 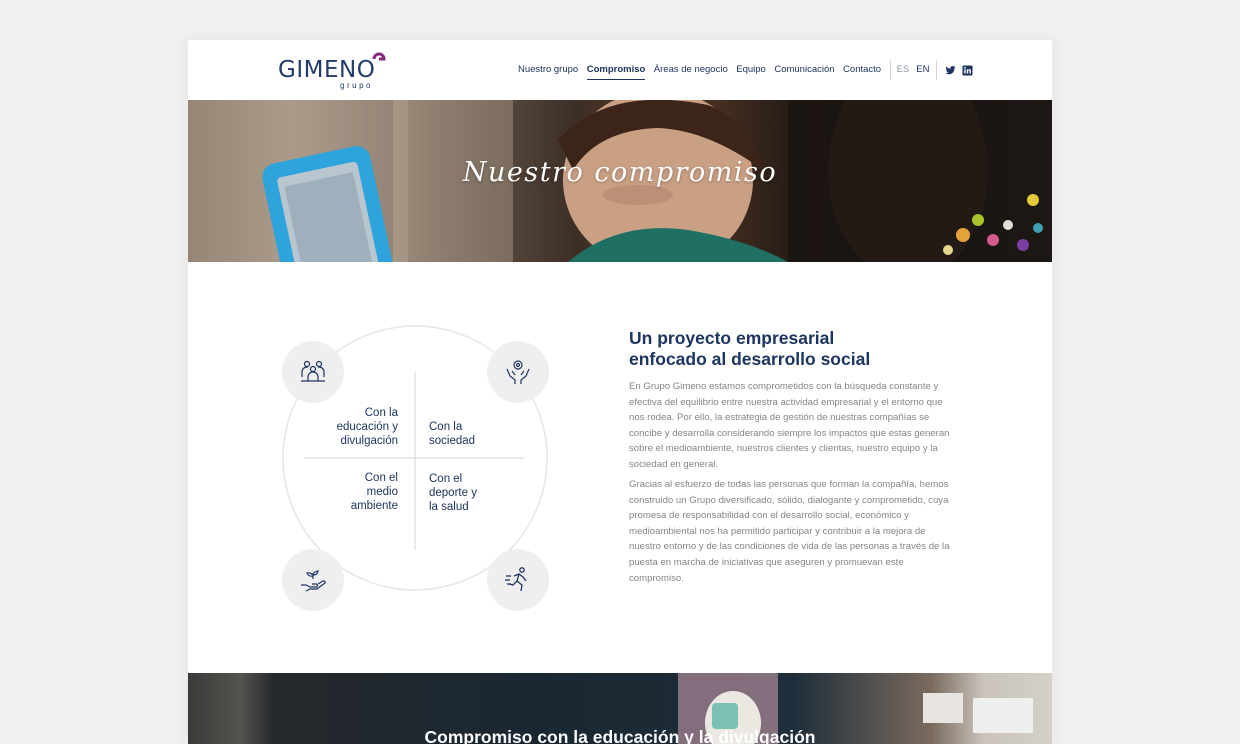 I want to click on nav-nuestro-grupo: Nuestro grupo, so click(x=548, y=71).